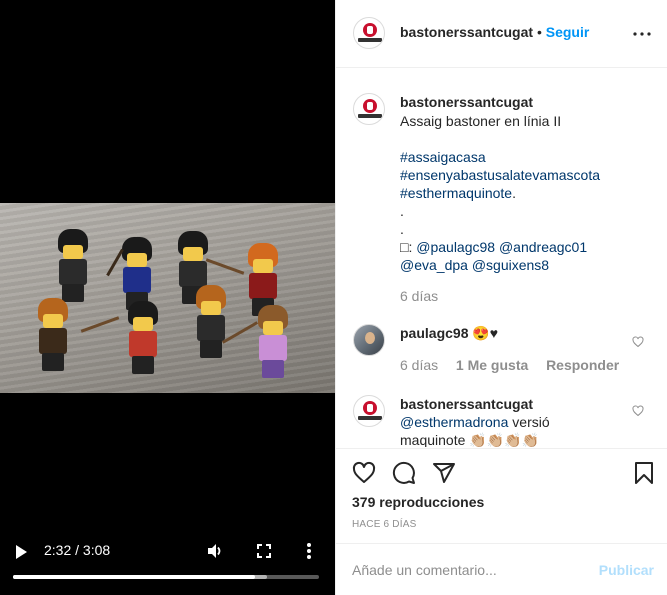 This screenshot has height=595, width=667. What do you see at coordinates (456, 193) in the screenshot?
I see `hashtag-link: #esthermaquinote` at bounding box center [456, 193].